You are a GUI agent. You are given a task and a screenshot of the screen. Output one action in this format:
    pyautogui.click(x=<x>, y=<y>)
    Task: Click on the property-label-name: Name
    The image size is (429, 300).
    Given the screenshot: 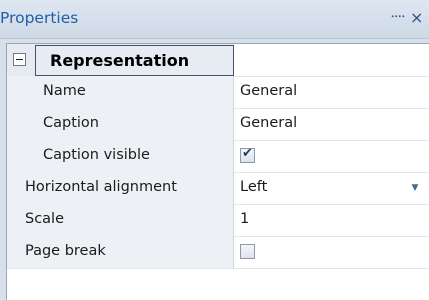 What is the action you would take?
    pyautogui.click(x=64, y=91)
    